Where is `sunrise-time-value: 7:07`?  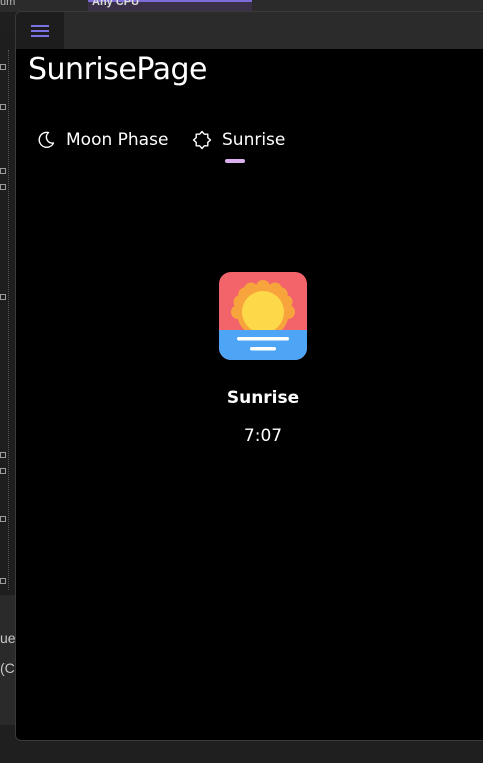 sunrise-time-value: 7:07 is located at coordinates (263, 436).